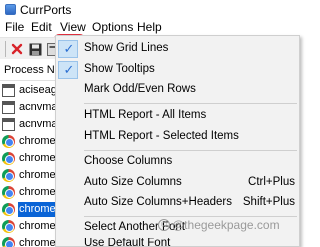  Describe the element at coordinates (5, 49) in the screenshot. I see `toolbar-separator` at that location.